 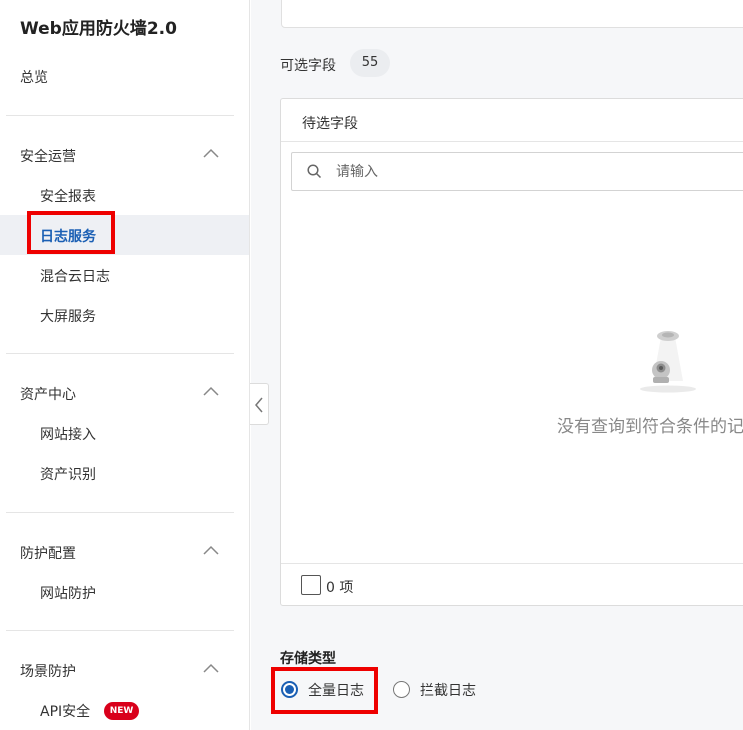 I want to click on sidebar-item-security-report: 安全报表, so click(x=68, y=196).